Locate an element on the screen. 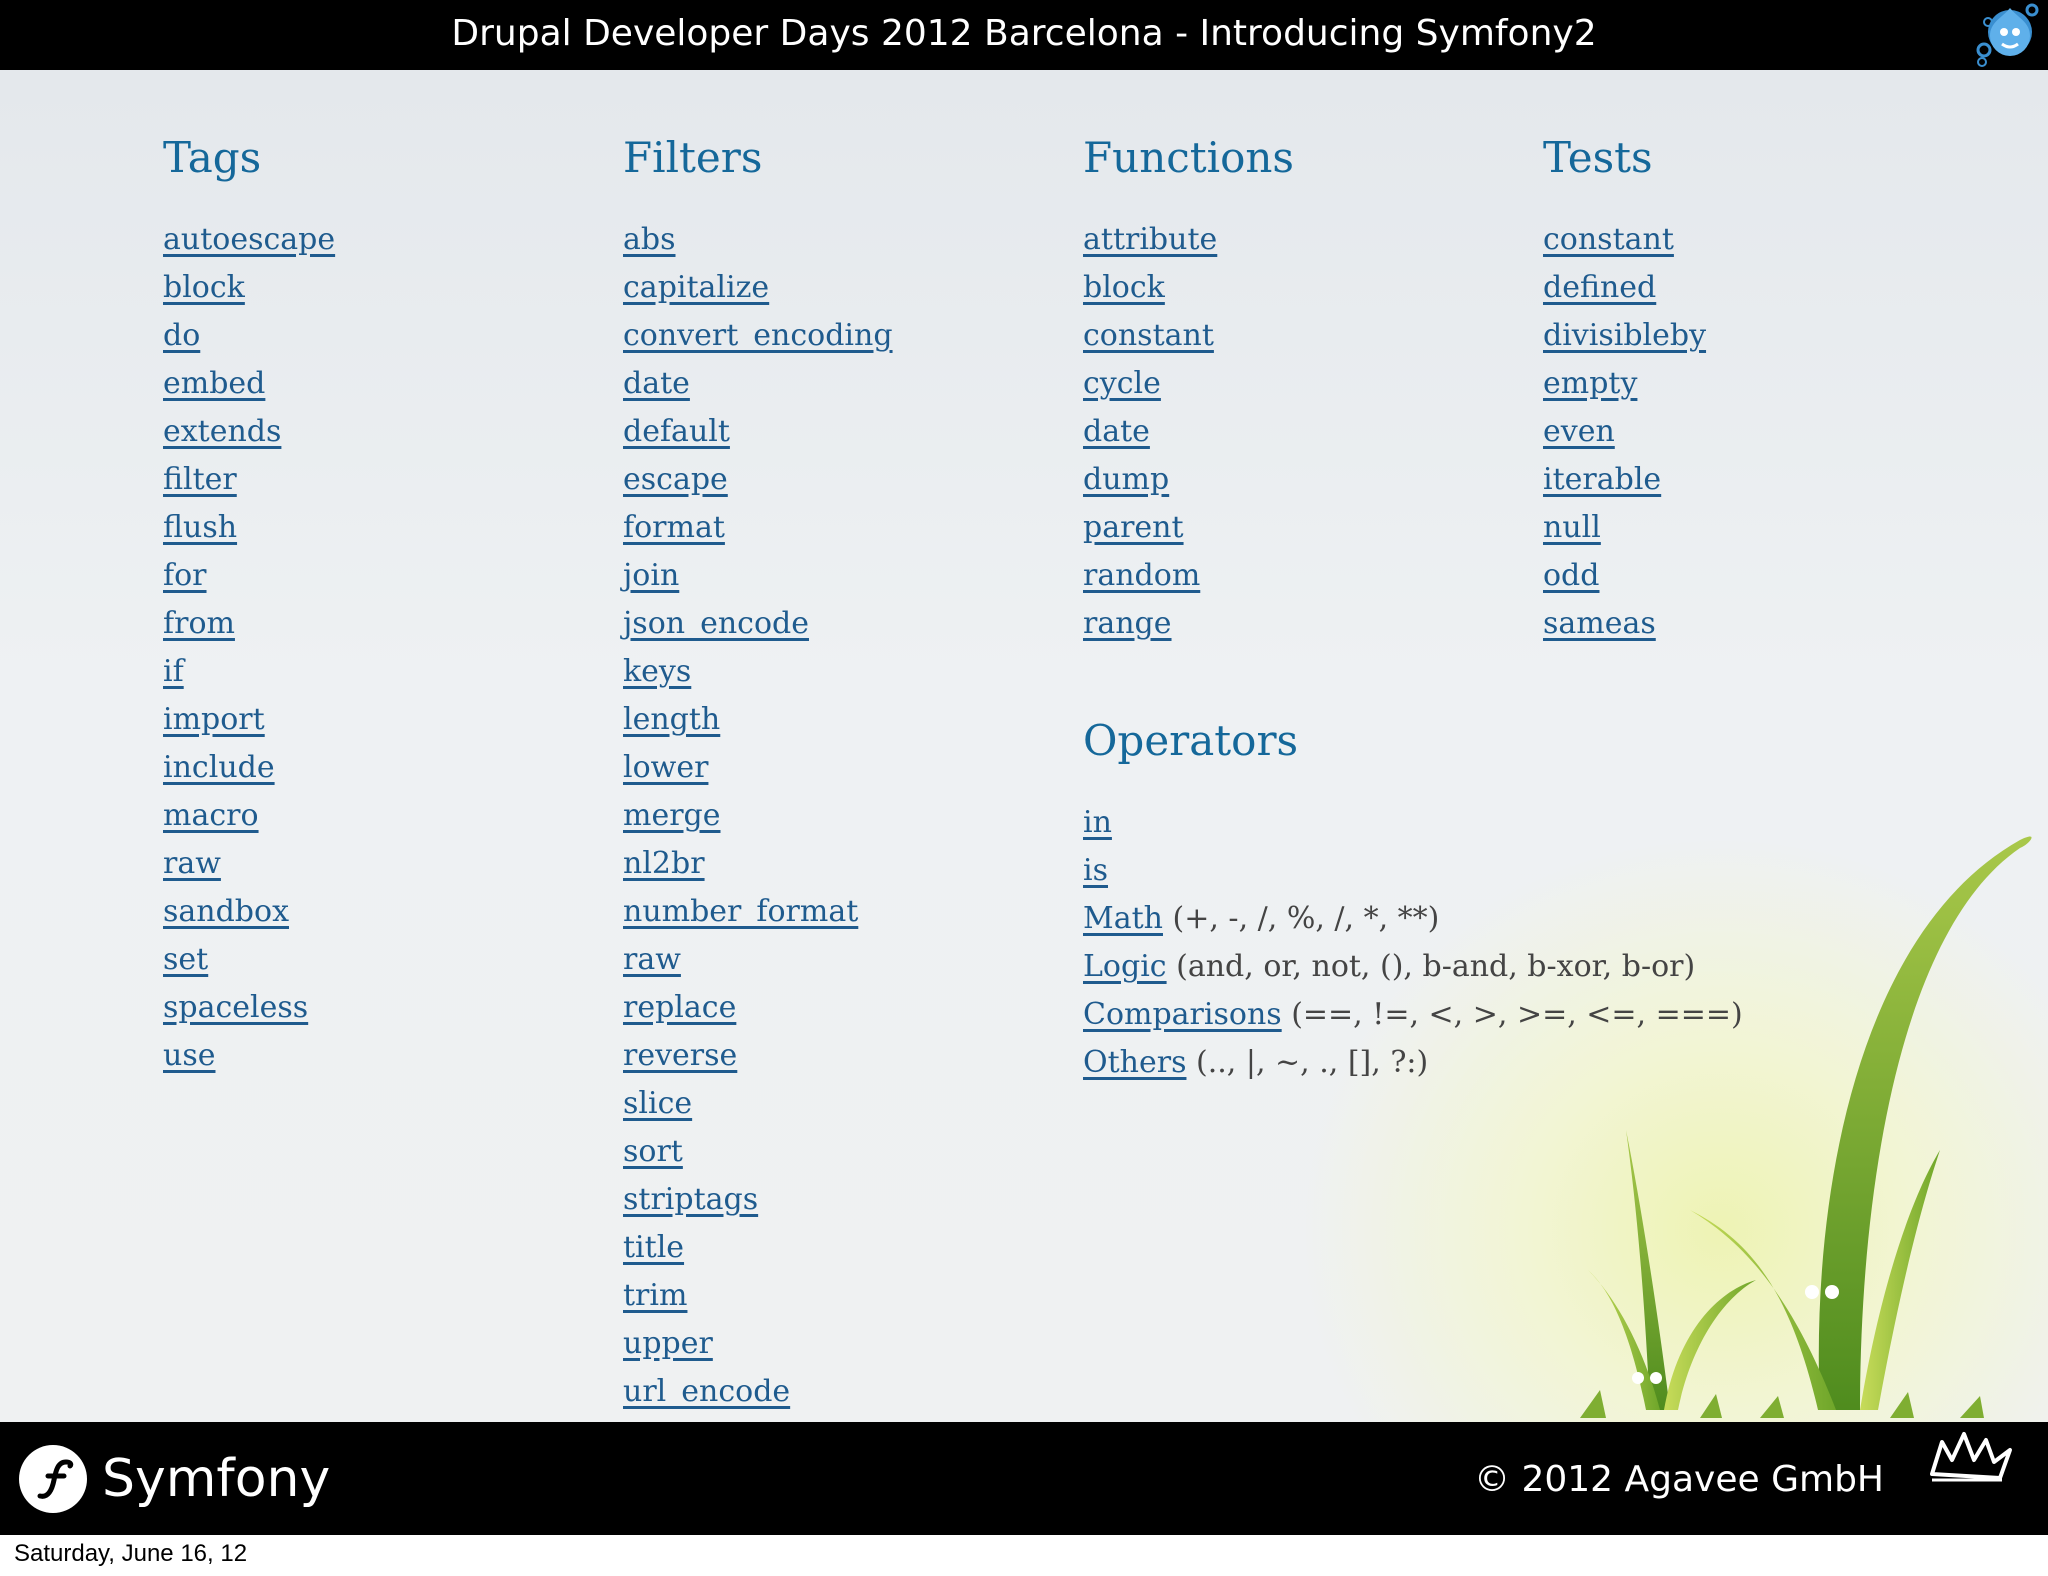 The height and width of the screenshot is (1576, 2048). list-item: spaceless is located at coordinates (249, 1008).